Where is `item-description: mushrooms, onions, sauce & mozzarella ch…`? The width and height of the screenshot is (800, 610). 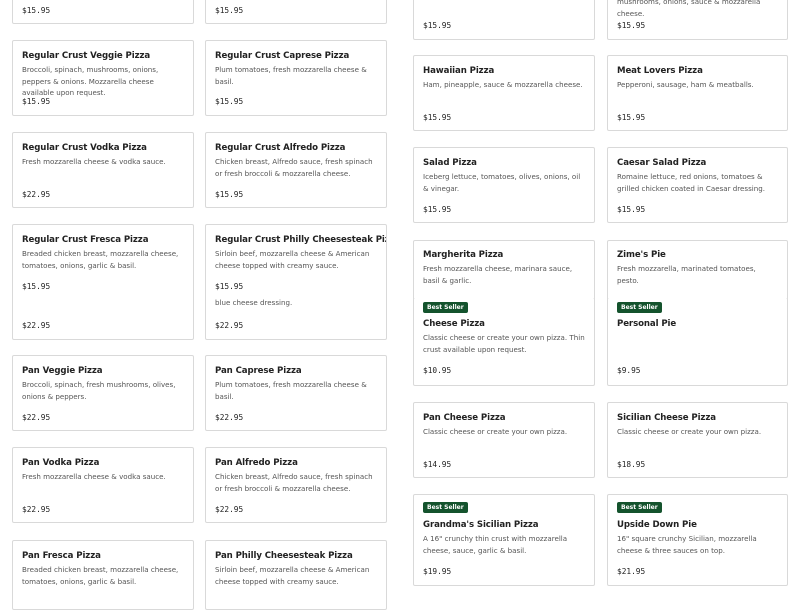 item-description: mushrooms, onions, sauce & mozzarella ch… is located at coordinates (689, 9).